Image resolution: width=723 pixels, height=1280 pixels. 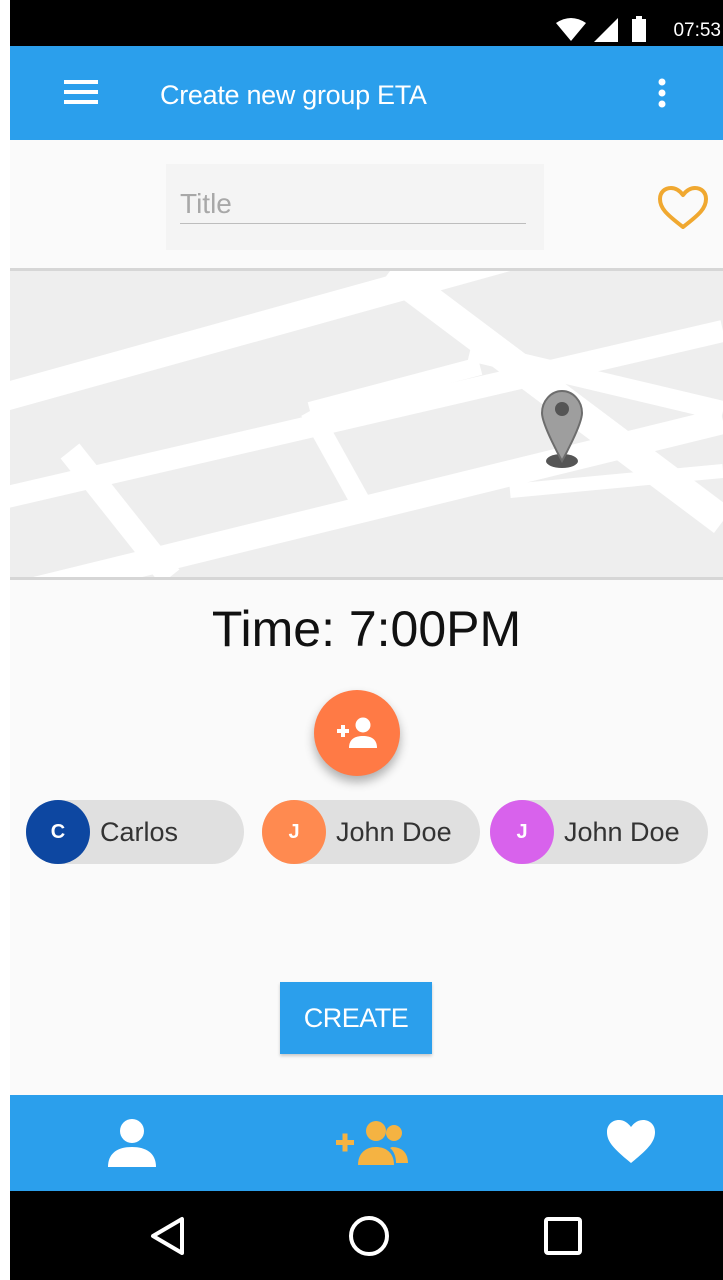 I want to click on back-icon, so click(x=167, y=1236).